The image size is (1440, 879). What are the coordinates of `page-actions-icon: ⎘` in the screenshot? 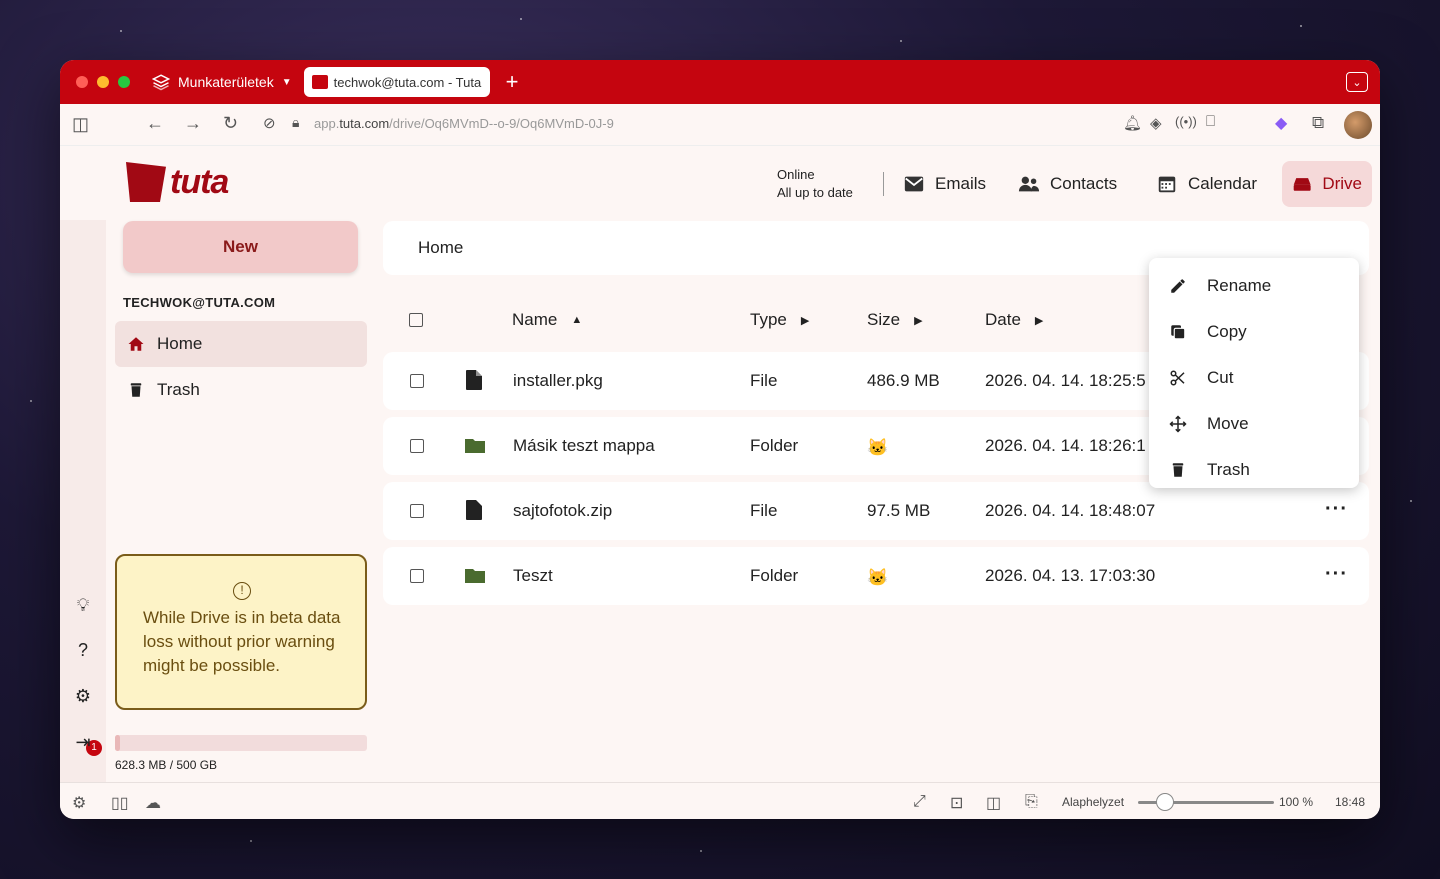 It's located at (1031, 802).